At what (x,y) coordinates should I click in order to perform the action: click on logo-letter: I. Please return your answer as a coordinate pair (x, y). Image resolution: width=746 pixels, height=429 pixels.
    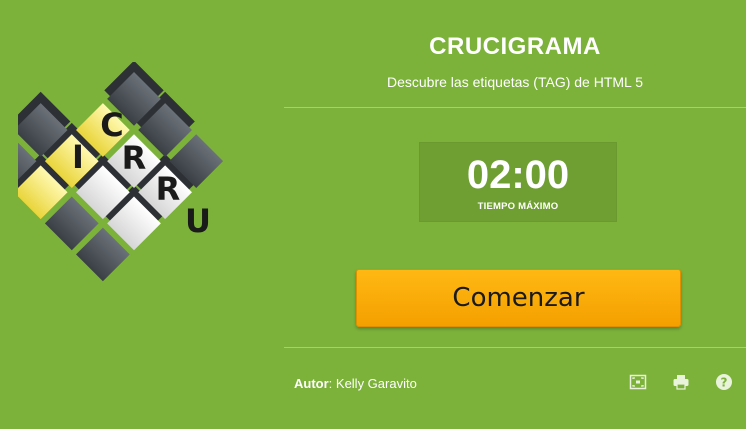
    Looking at the image, I should click on (78, 157).